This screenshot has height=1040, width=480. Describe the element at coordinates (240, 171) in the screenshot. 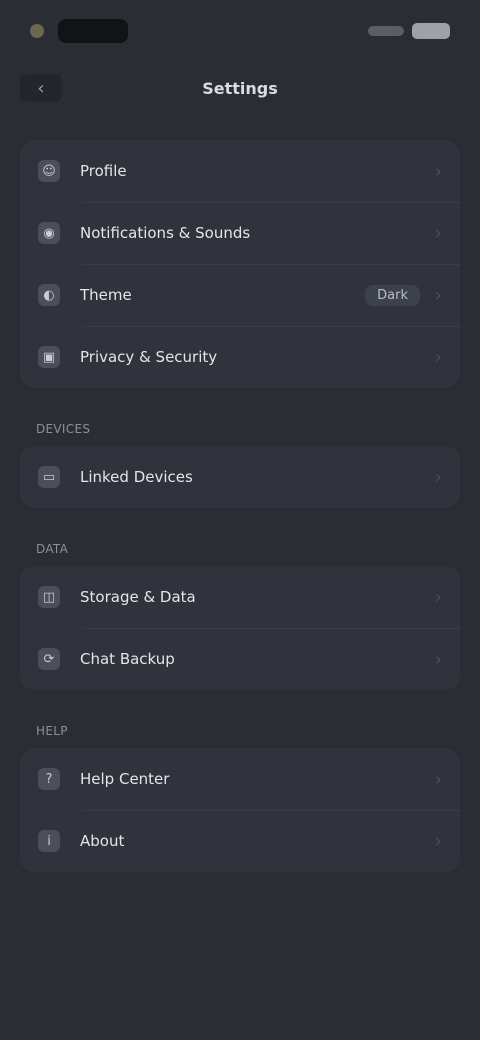

I see `settings-row: ☺ Profile ›` at that location.